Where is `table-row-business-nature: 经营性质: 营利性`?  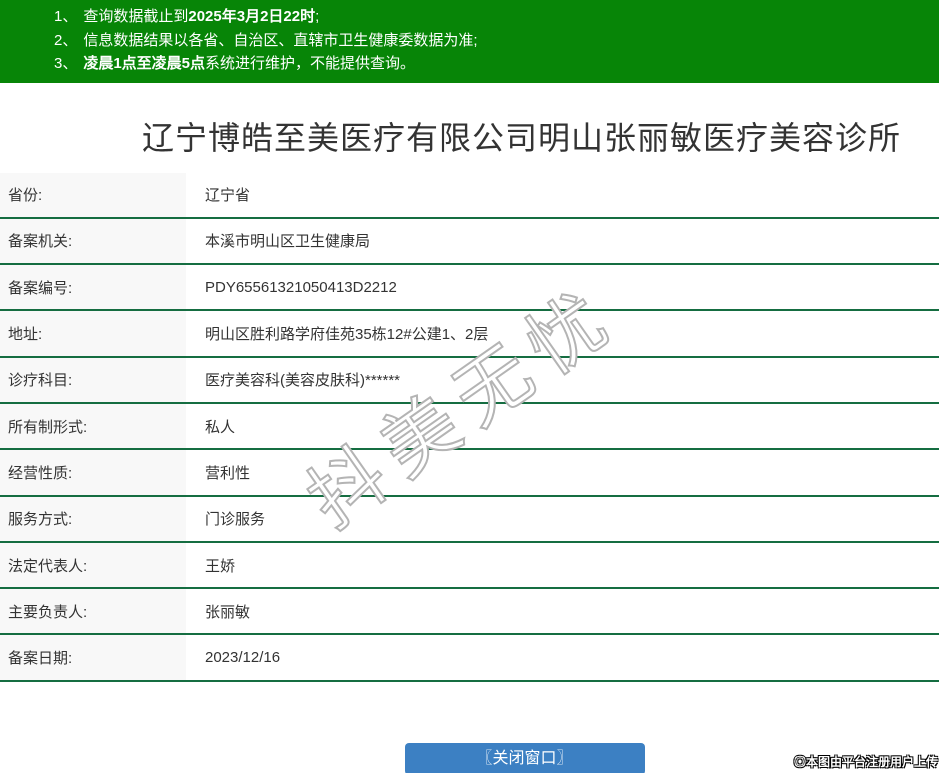
table-row-business-nature: 经营性质: 营利性 is located at coordinates (469, 473).